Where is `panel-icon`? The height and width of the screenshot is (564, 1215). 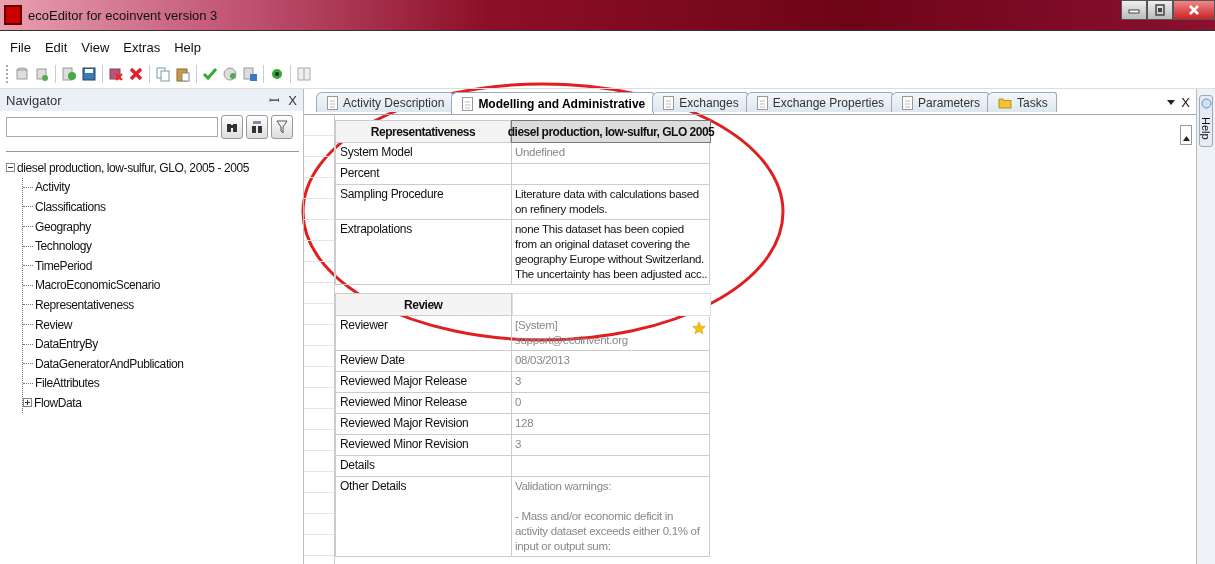
panel-icon is located at coordinates (304, 74).